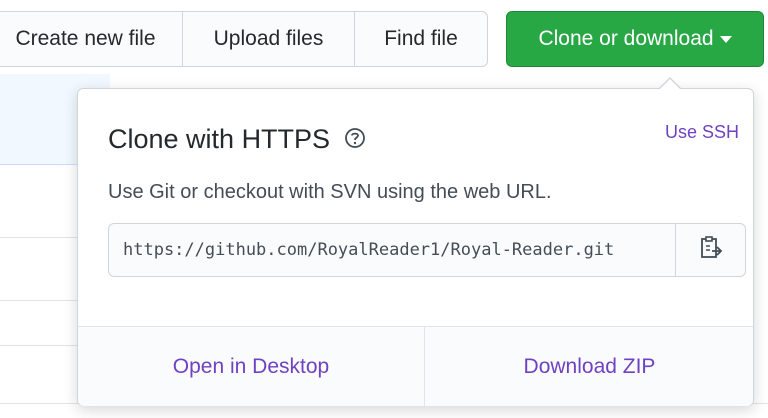 This screenshot has height=418, width=768. I want to click on clipboard-icon, so click(711, 250).